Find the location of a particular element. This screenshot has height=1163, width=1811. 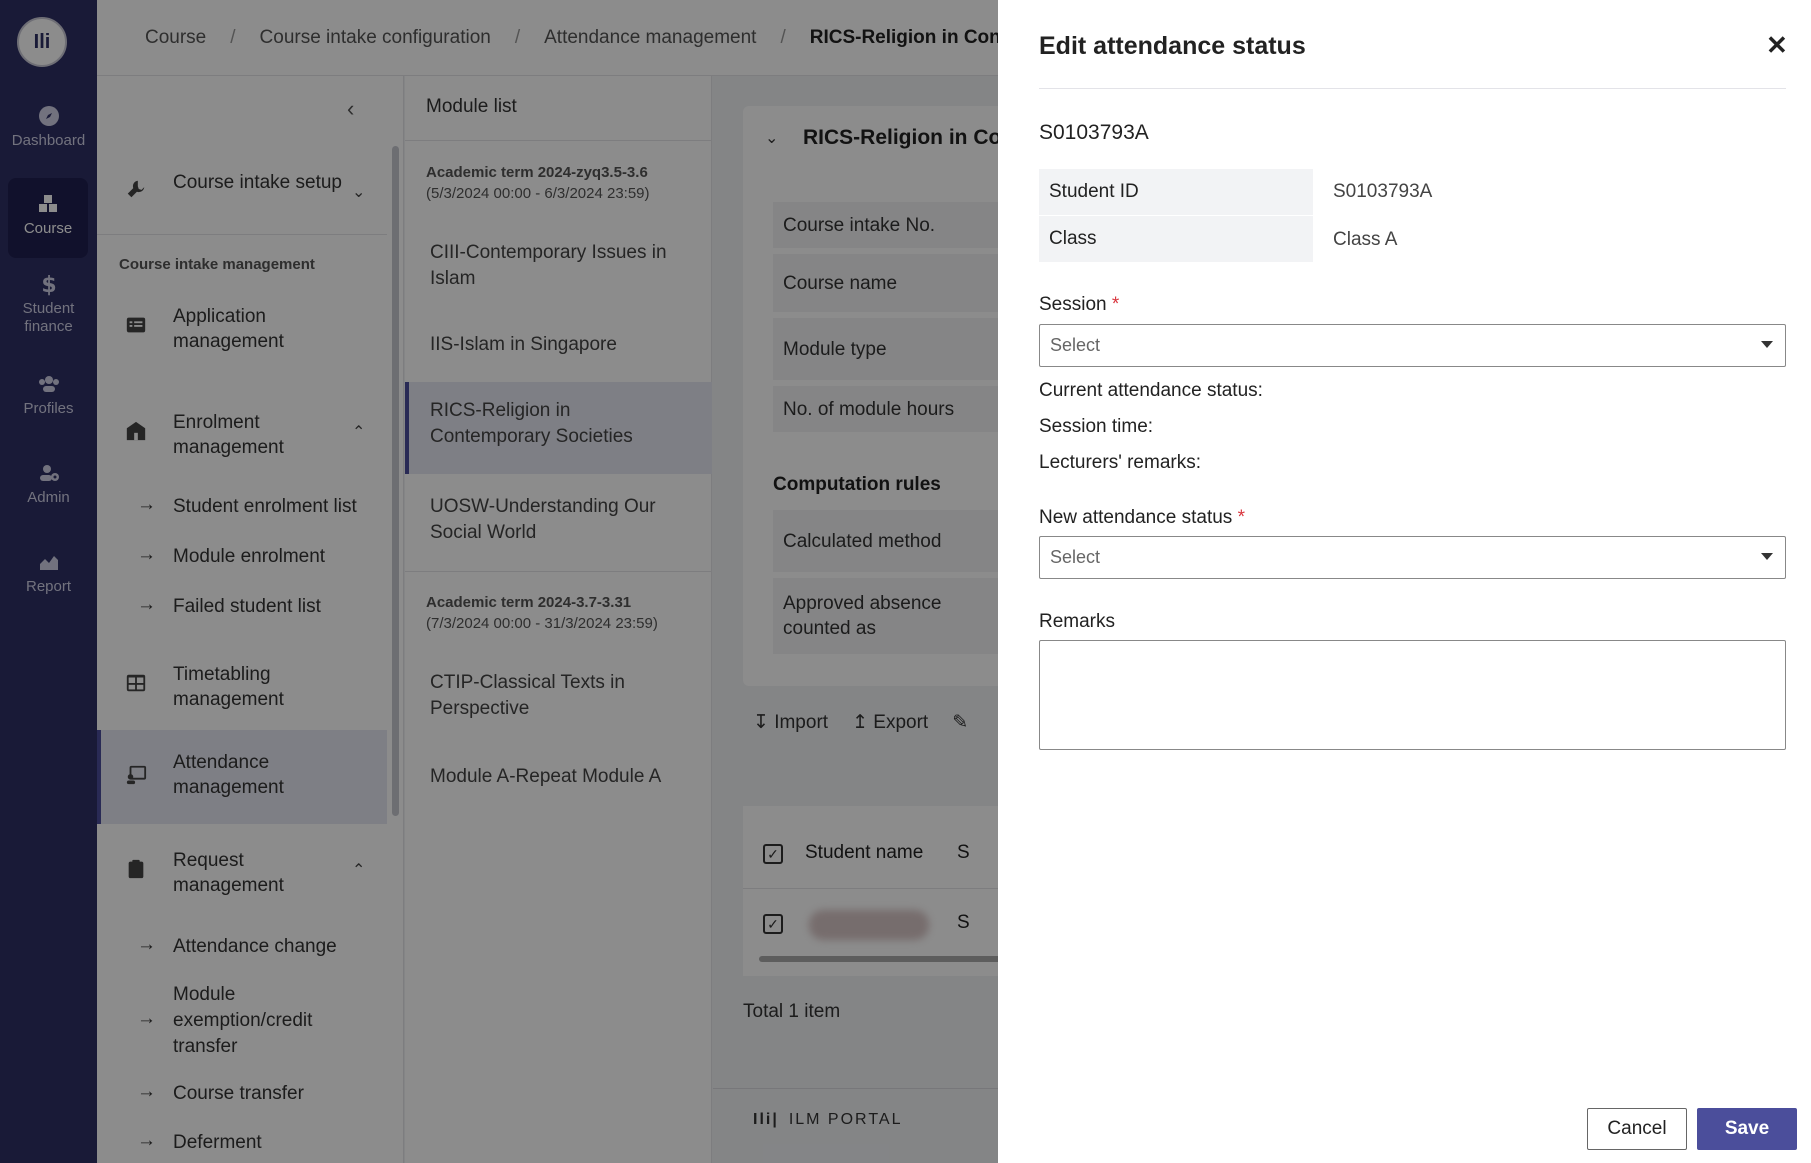

divider is located at coordinates (1412, 88).